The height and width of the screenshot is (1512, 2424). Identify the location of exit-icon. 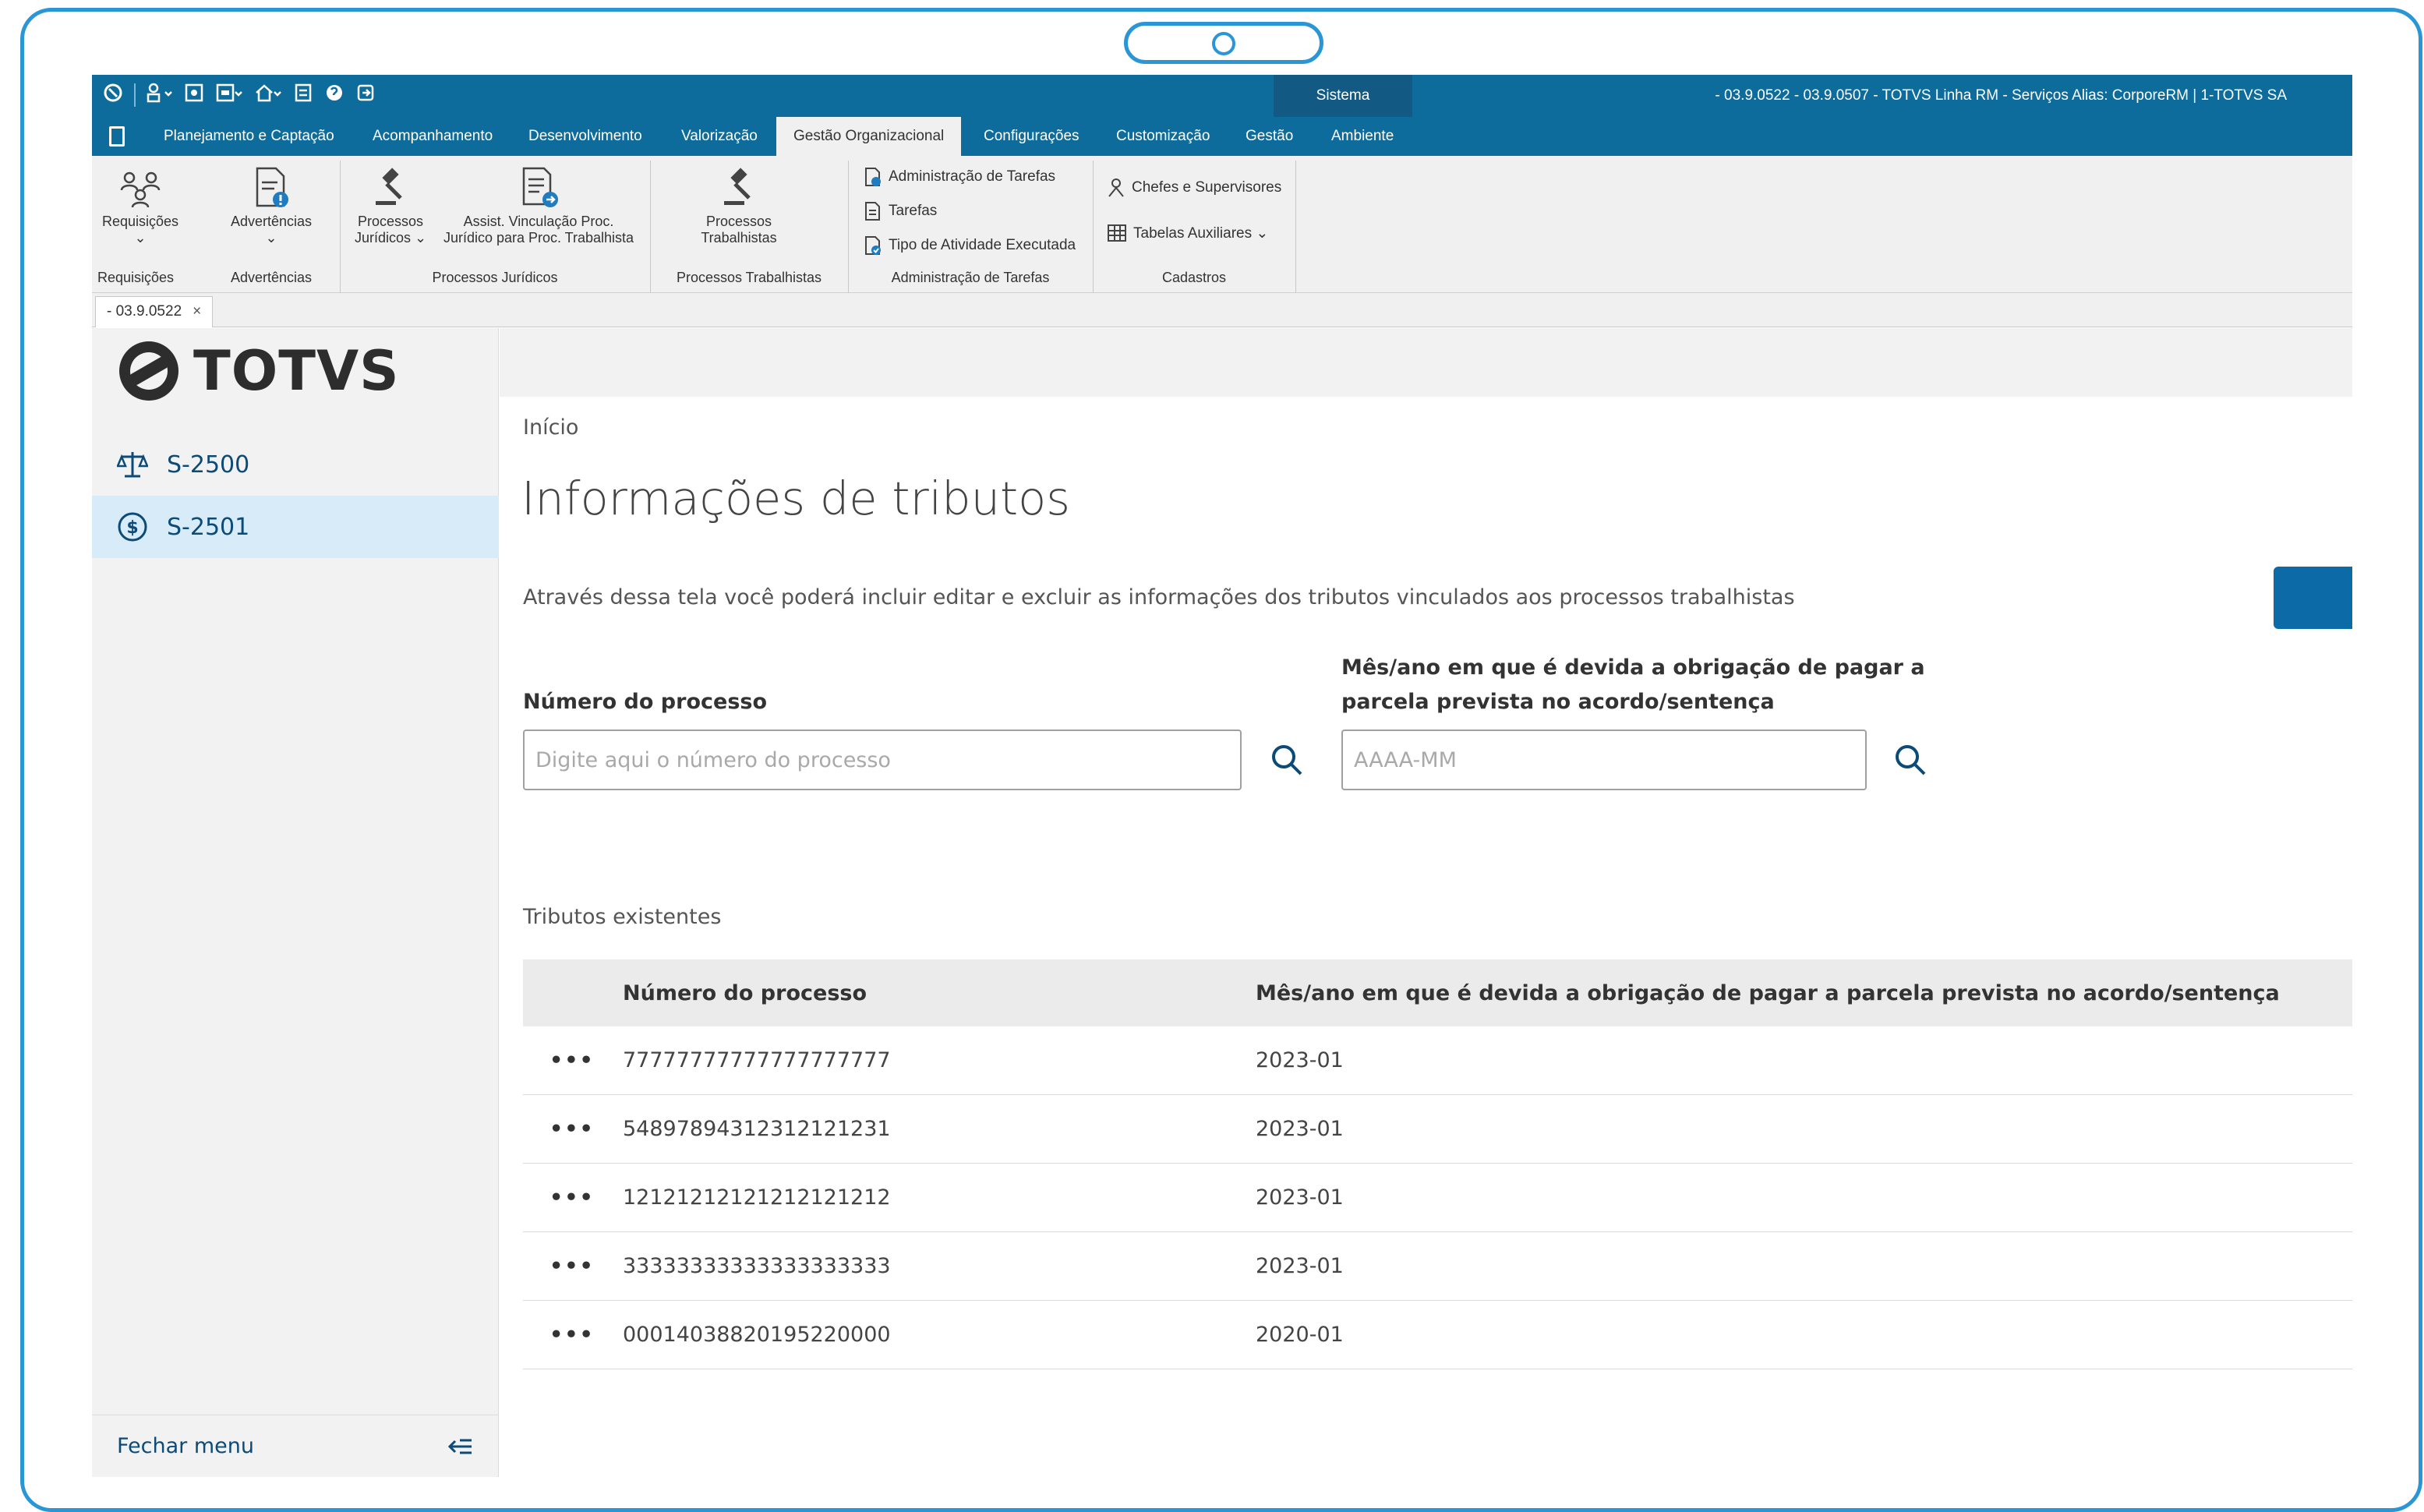
(365, 95).